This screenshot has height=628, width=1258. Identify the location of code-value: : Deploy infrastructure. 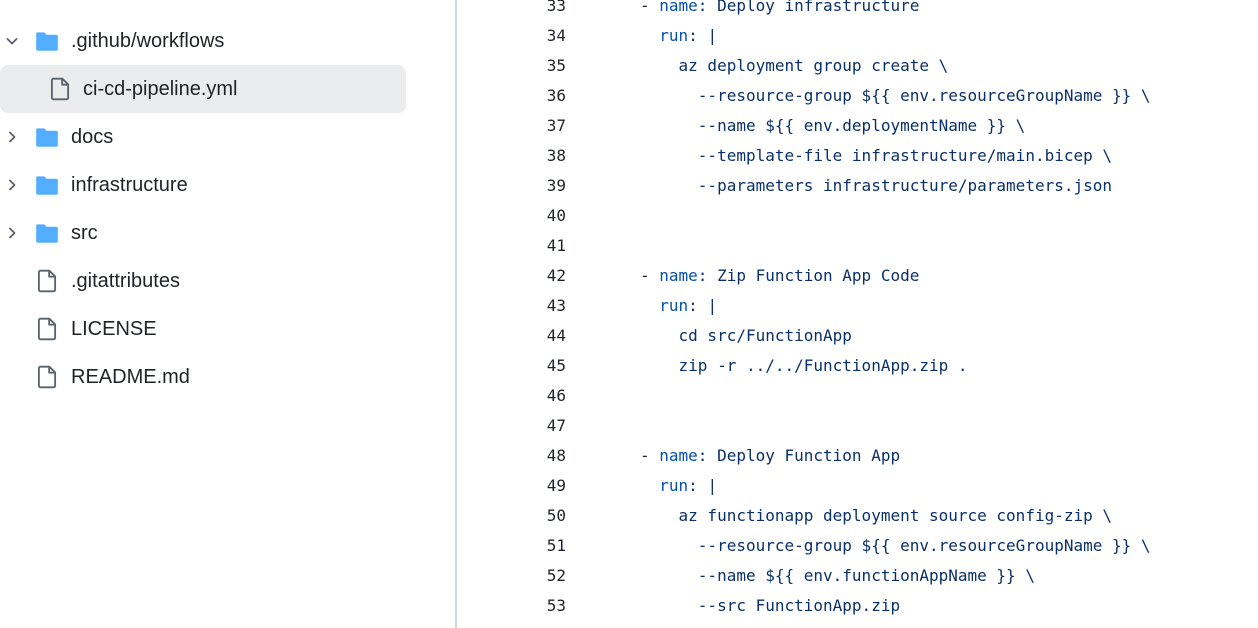
(808, 7).